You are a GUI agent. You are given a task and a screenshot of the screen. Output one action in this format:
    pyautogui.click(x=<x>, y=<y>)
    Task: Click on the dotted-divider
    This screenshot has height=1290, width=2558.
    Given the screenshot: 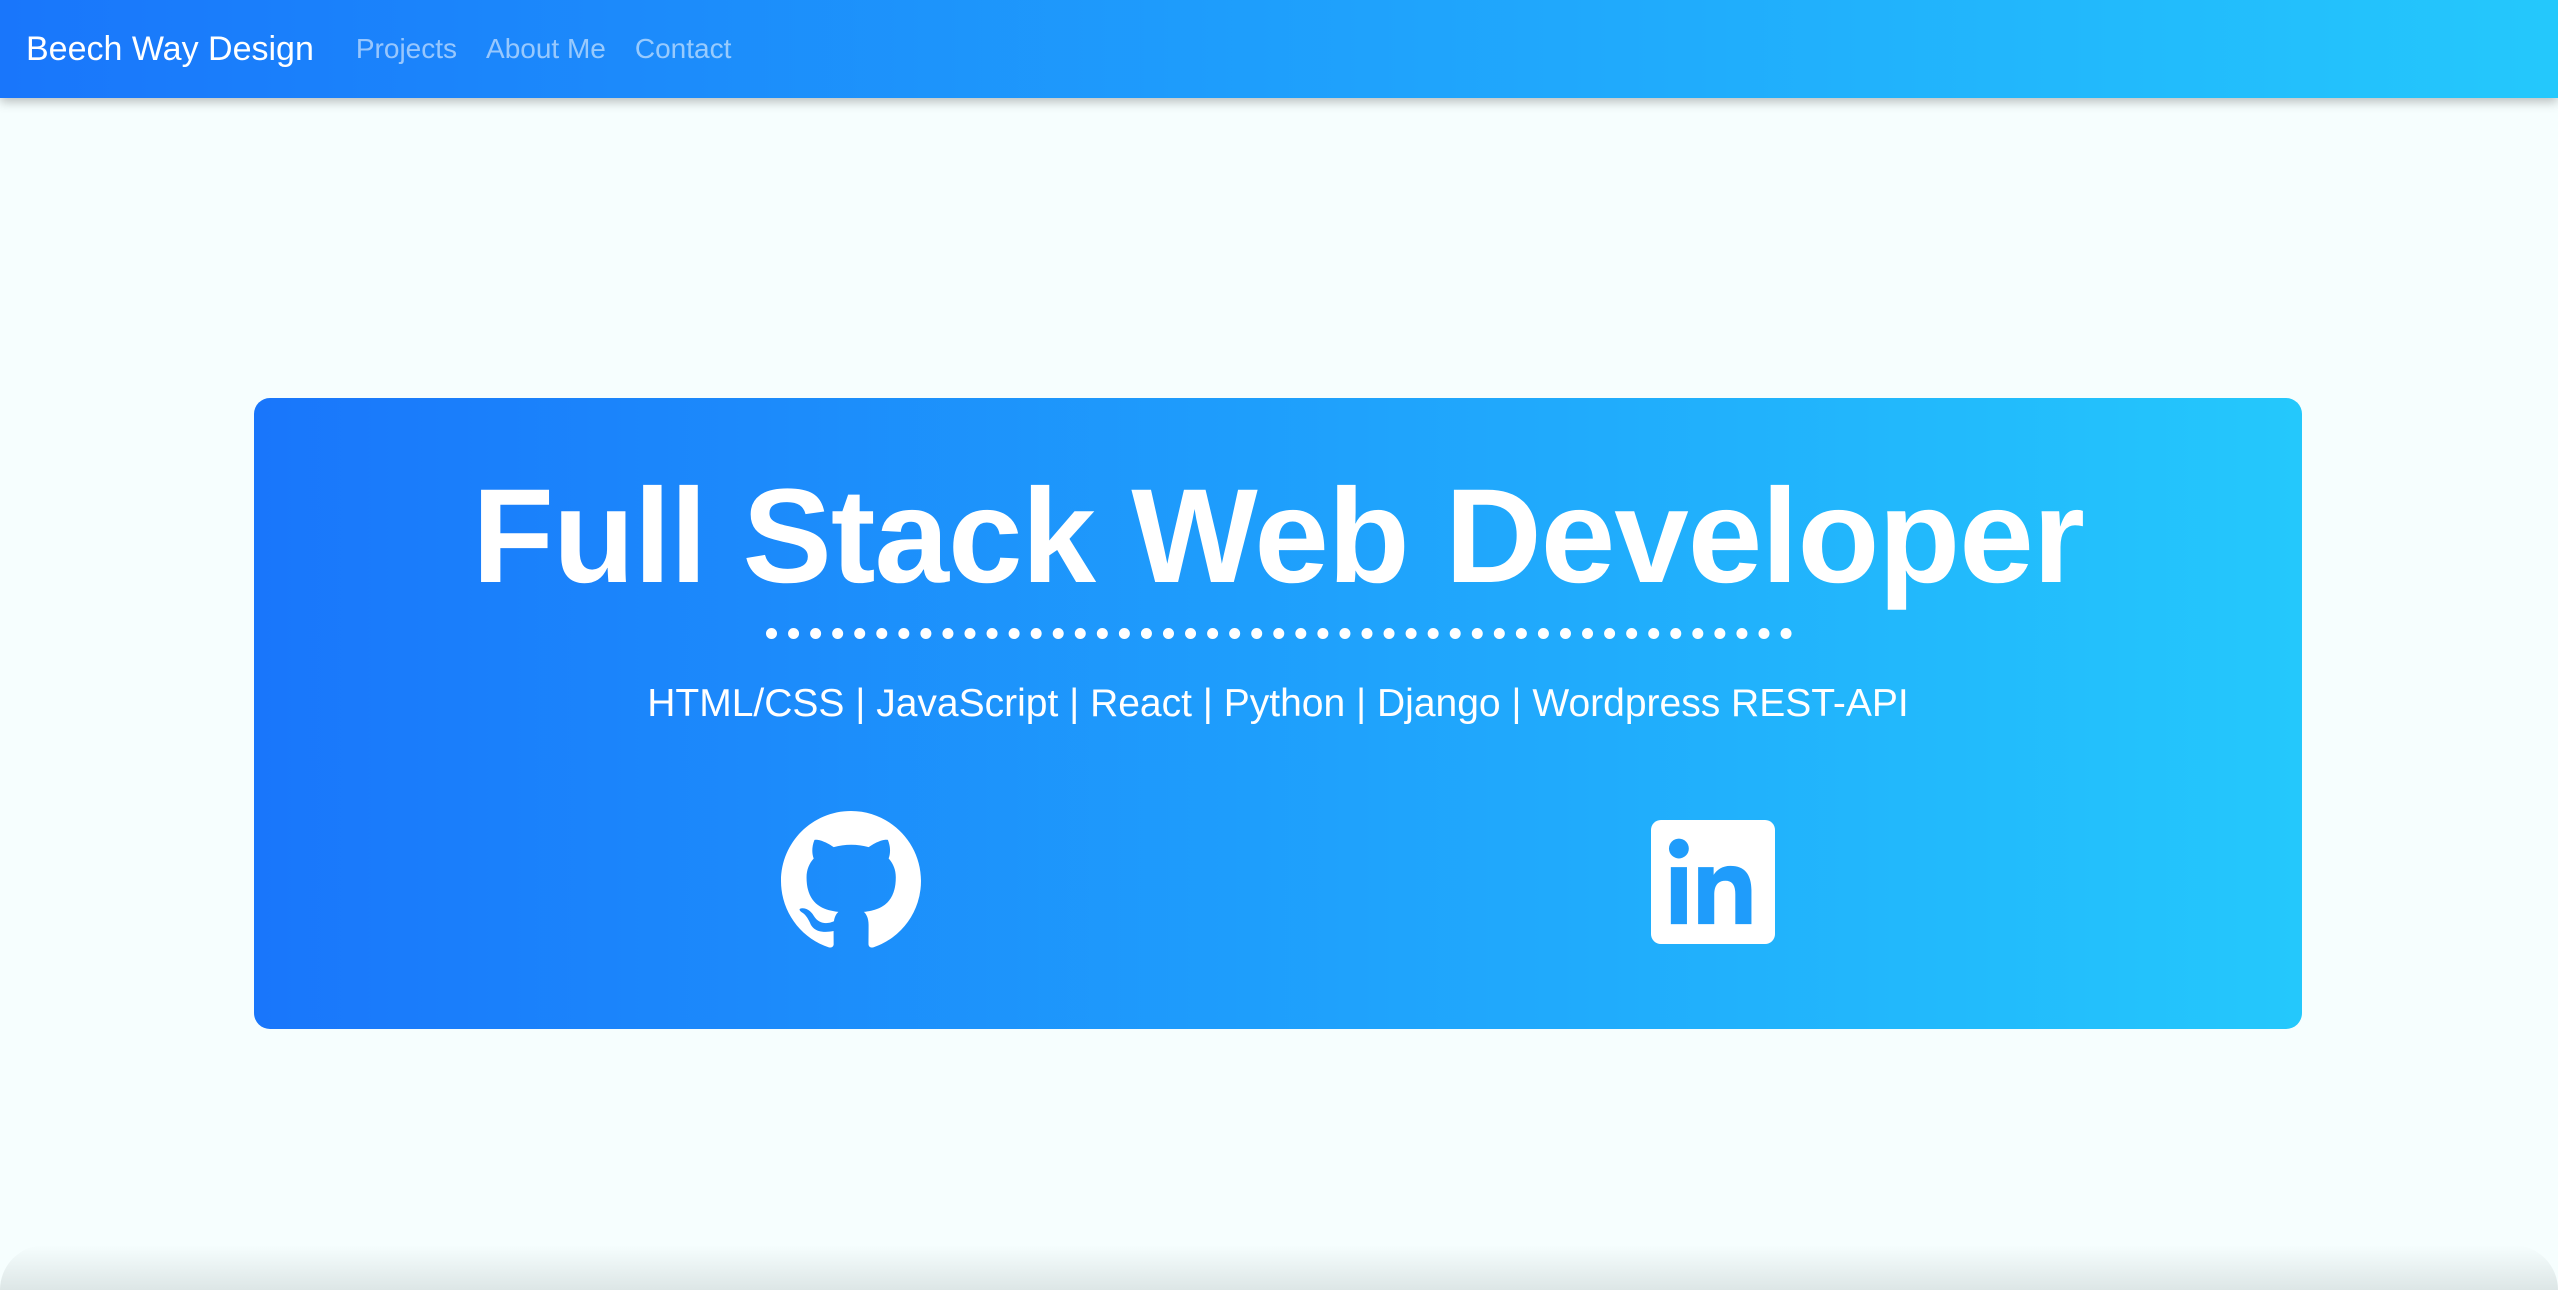 What is the action you would take?
    pyautogui.click(x=1279, y=633)
    